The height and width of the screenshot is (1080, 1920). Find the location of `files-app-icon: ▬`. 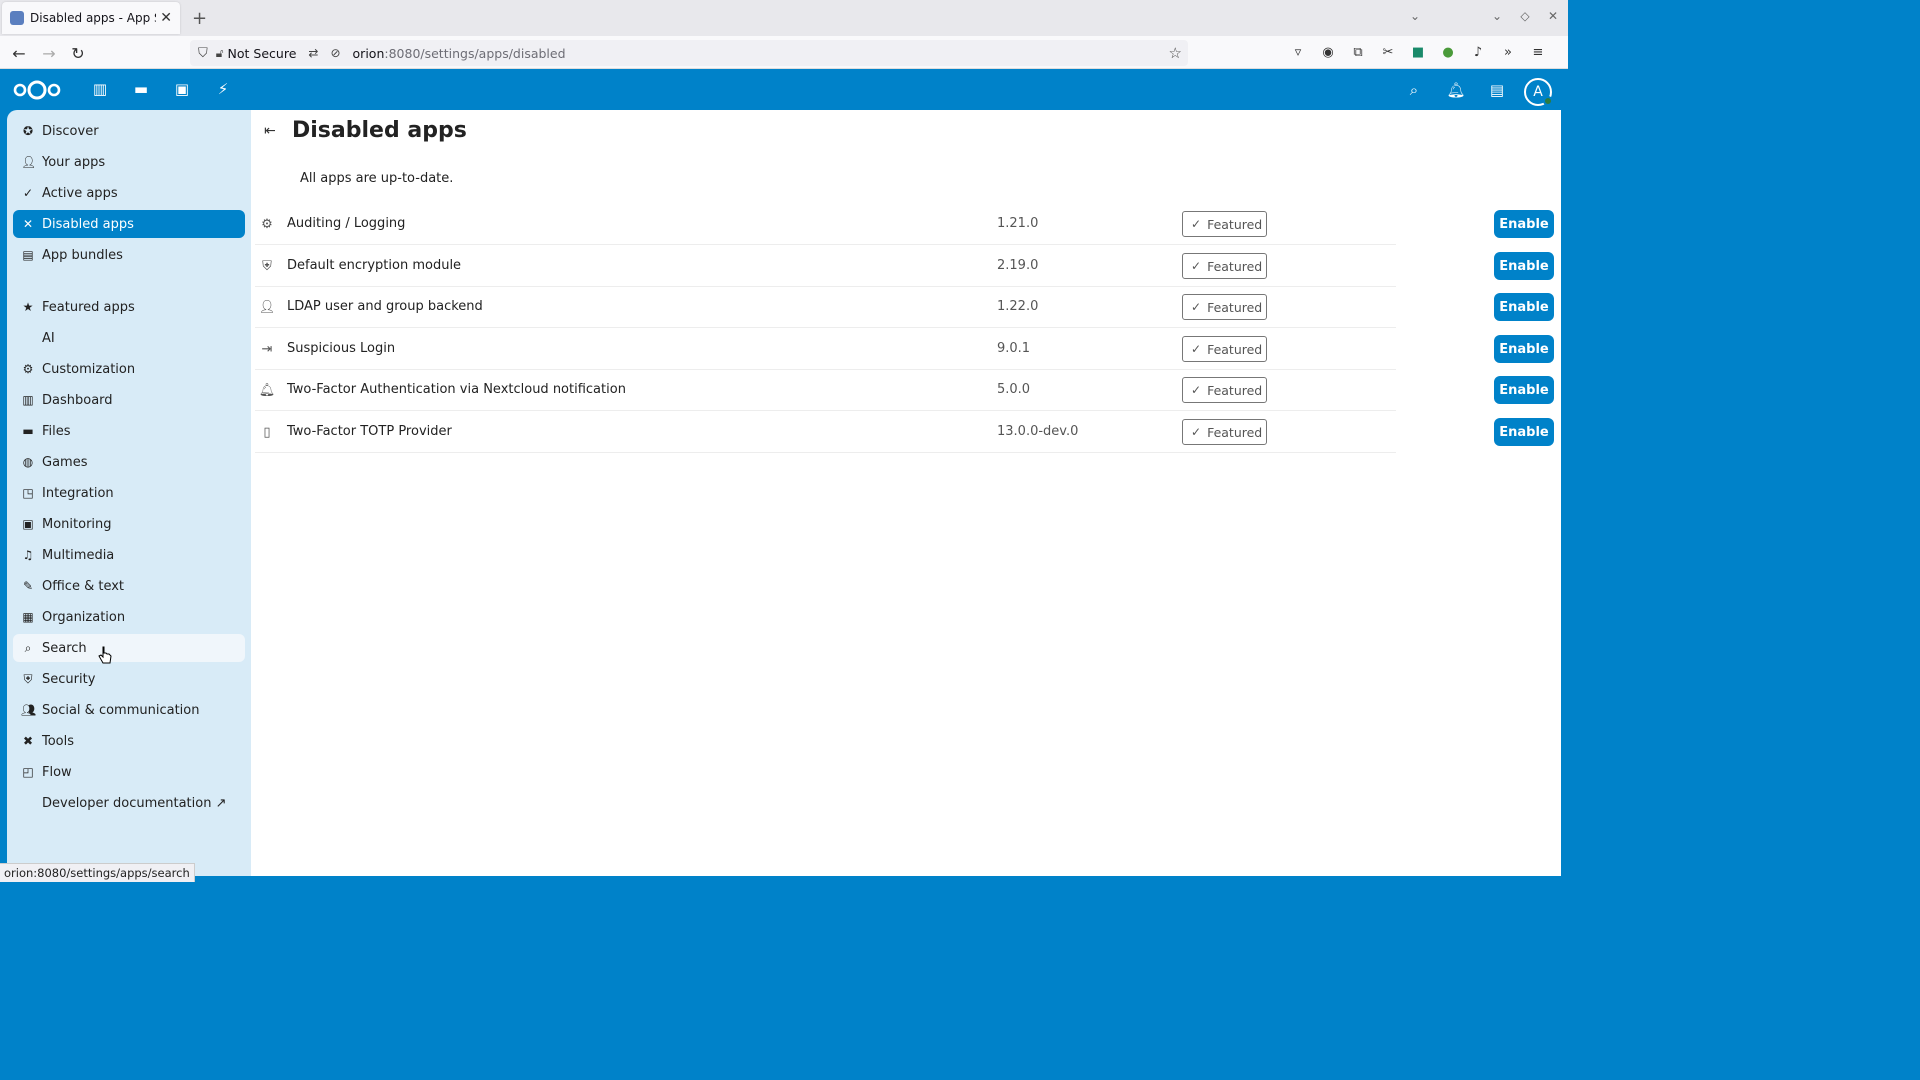

files-app-icon: ▬ is located at coordinates (141, 89).